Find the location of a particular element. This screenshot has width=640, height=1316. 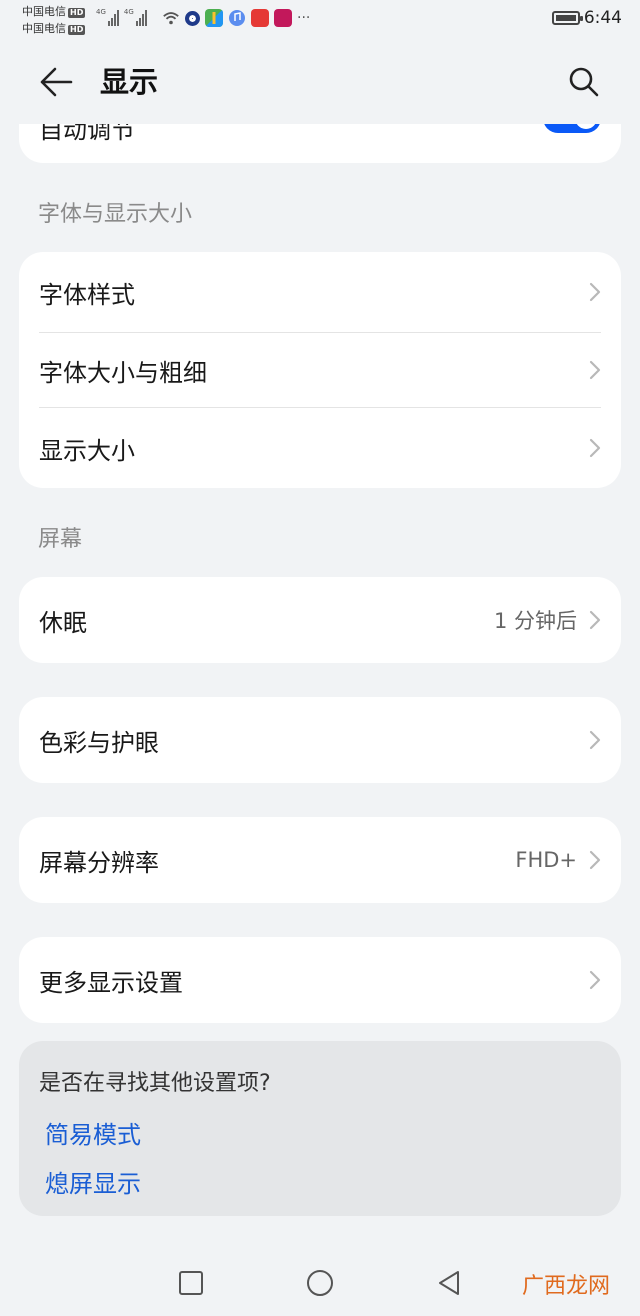

more-display-item: 更多显示设置 is located at coordinates (320, 980).